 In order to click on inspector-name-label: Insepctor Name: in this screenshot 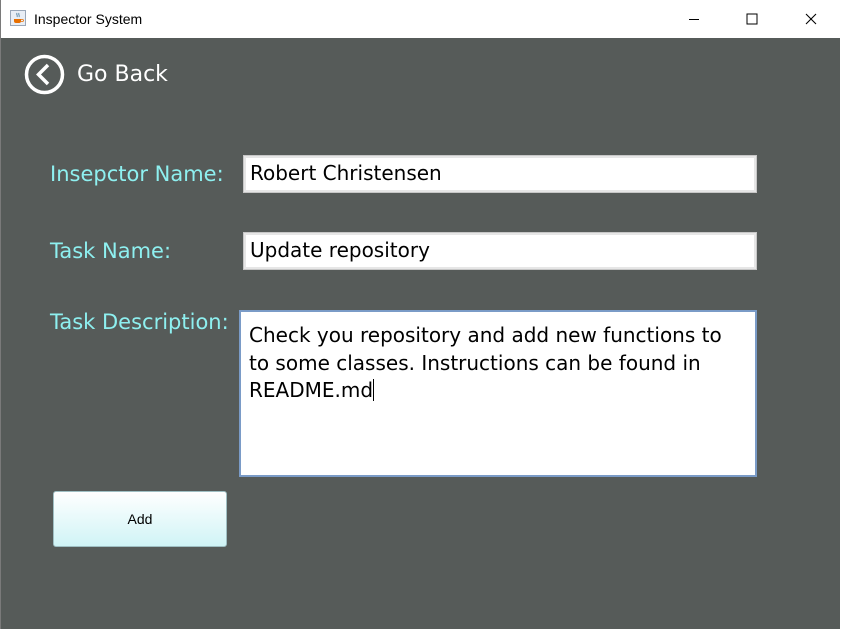, I will do `click(137, 174)`.